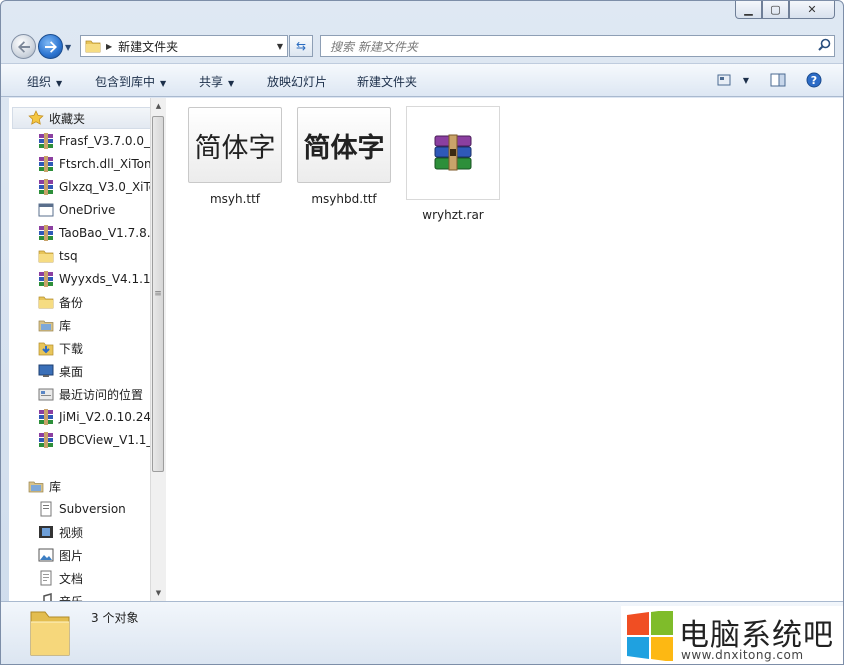 Image resolution: width=844 pixels, height=665 pixels. I want to click on nav-item-label: 图片, so click(71, 555).